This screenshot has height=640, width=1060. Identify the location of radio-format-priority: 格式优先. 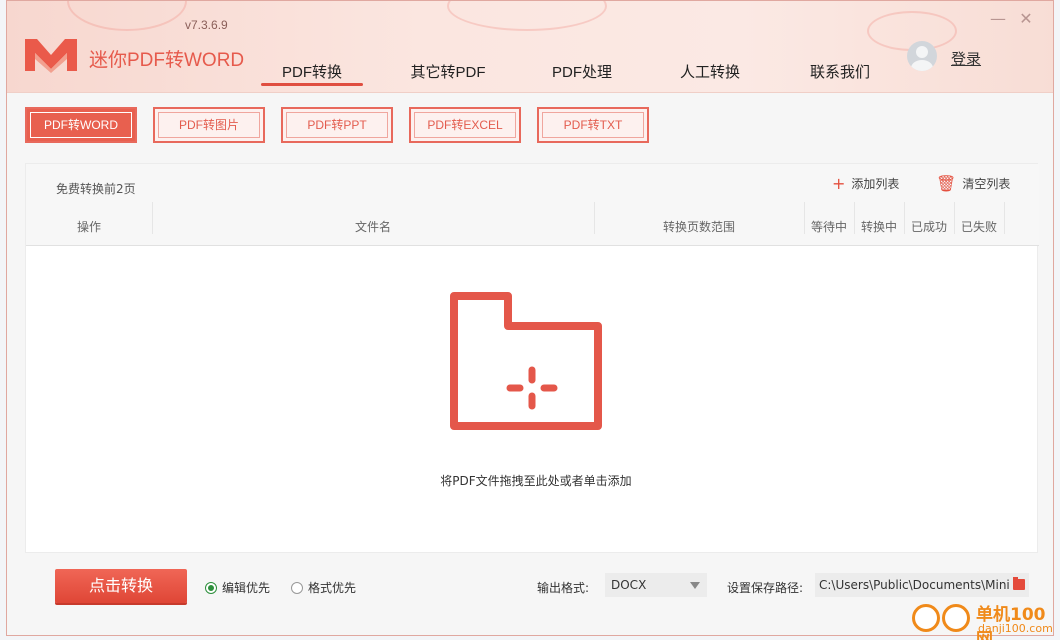
(323, 587).